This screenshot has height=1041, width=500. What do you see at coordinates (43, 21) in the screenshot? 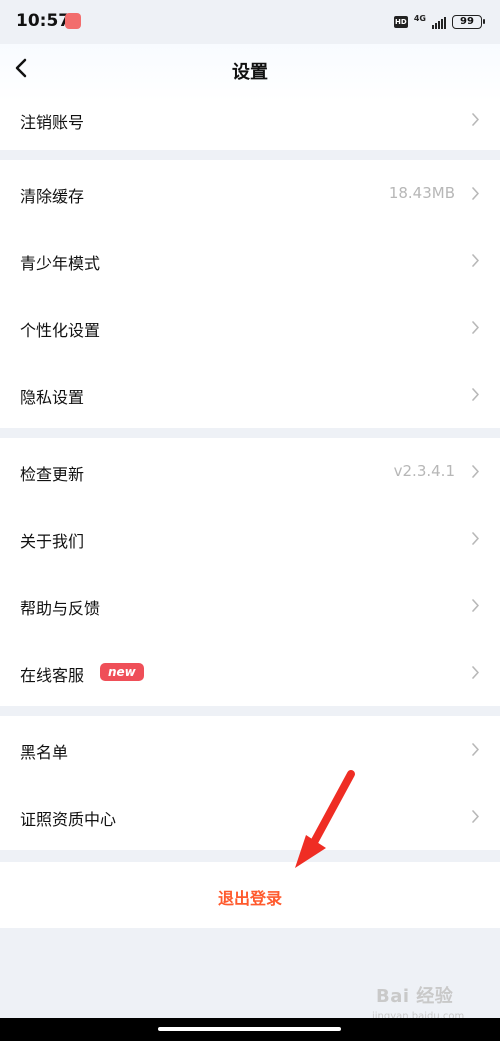
I see `status-time: 10:57` at bounding box center [43, 21].